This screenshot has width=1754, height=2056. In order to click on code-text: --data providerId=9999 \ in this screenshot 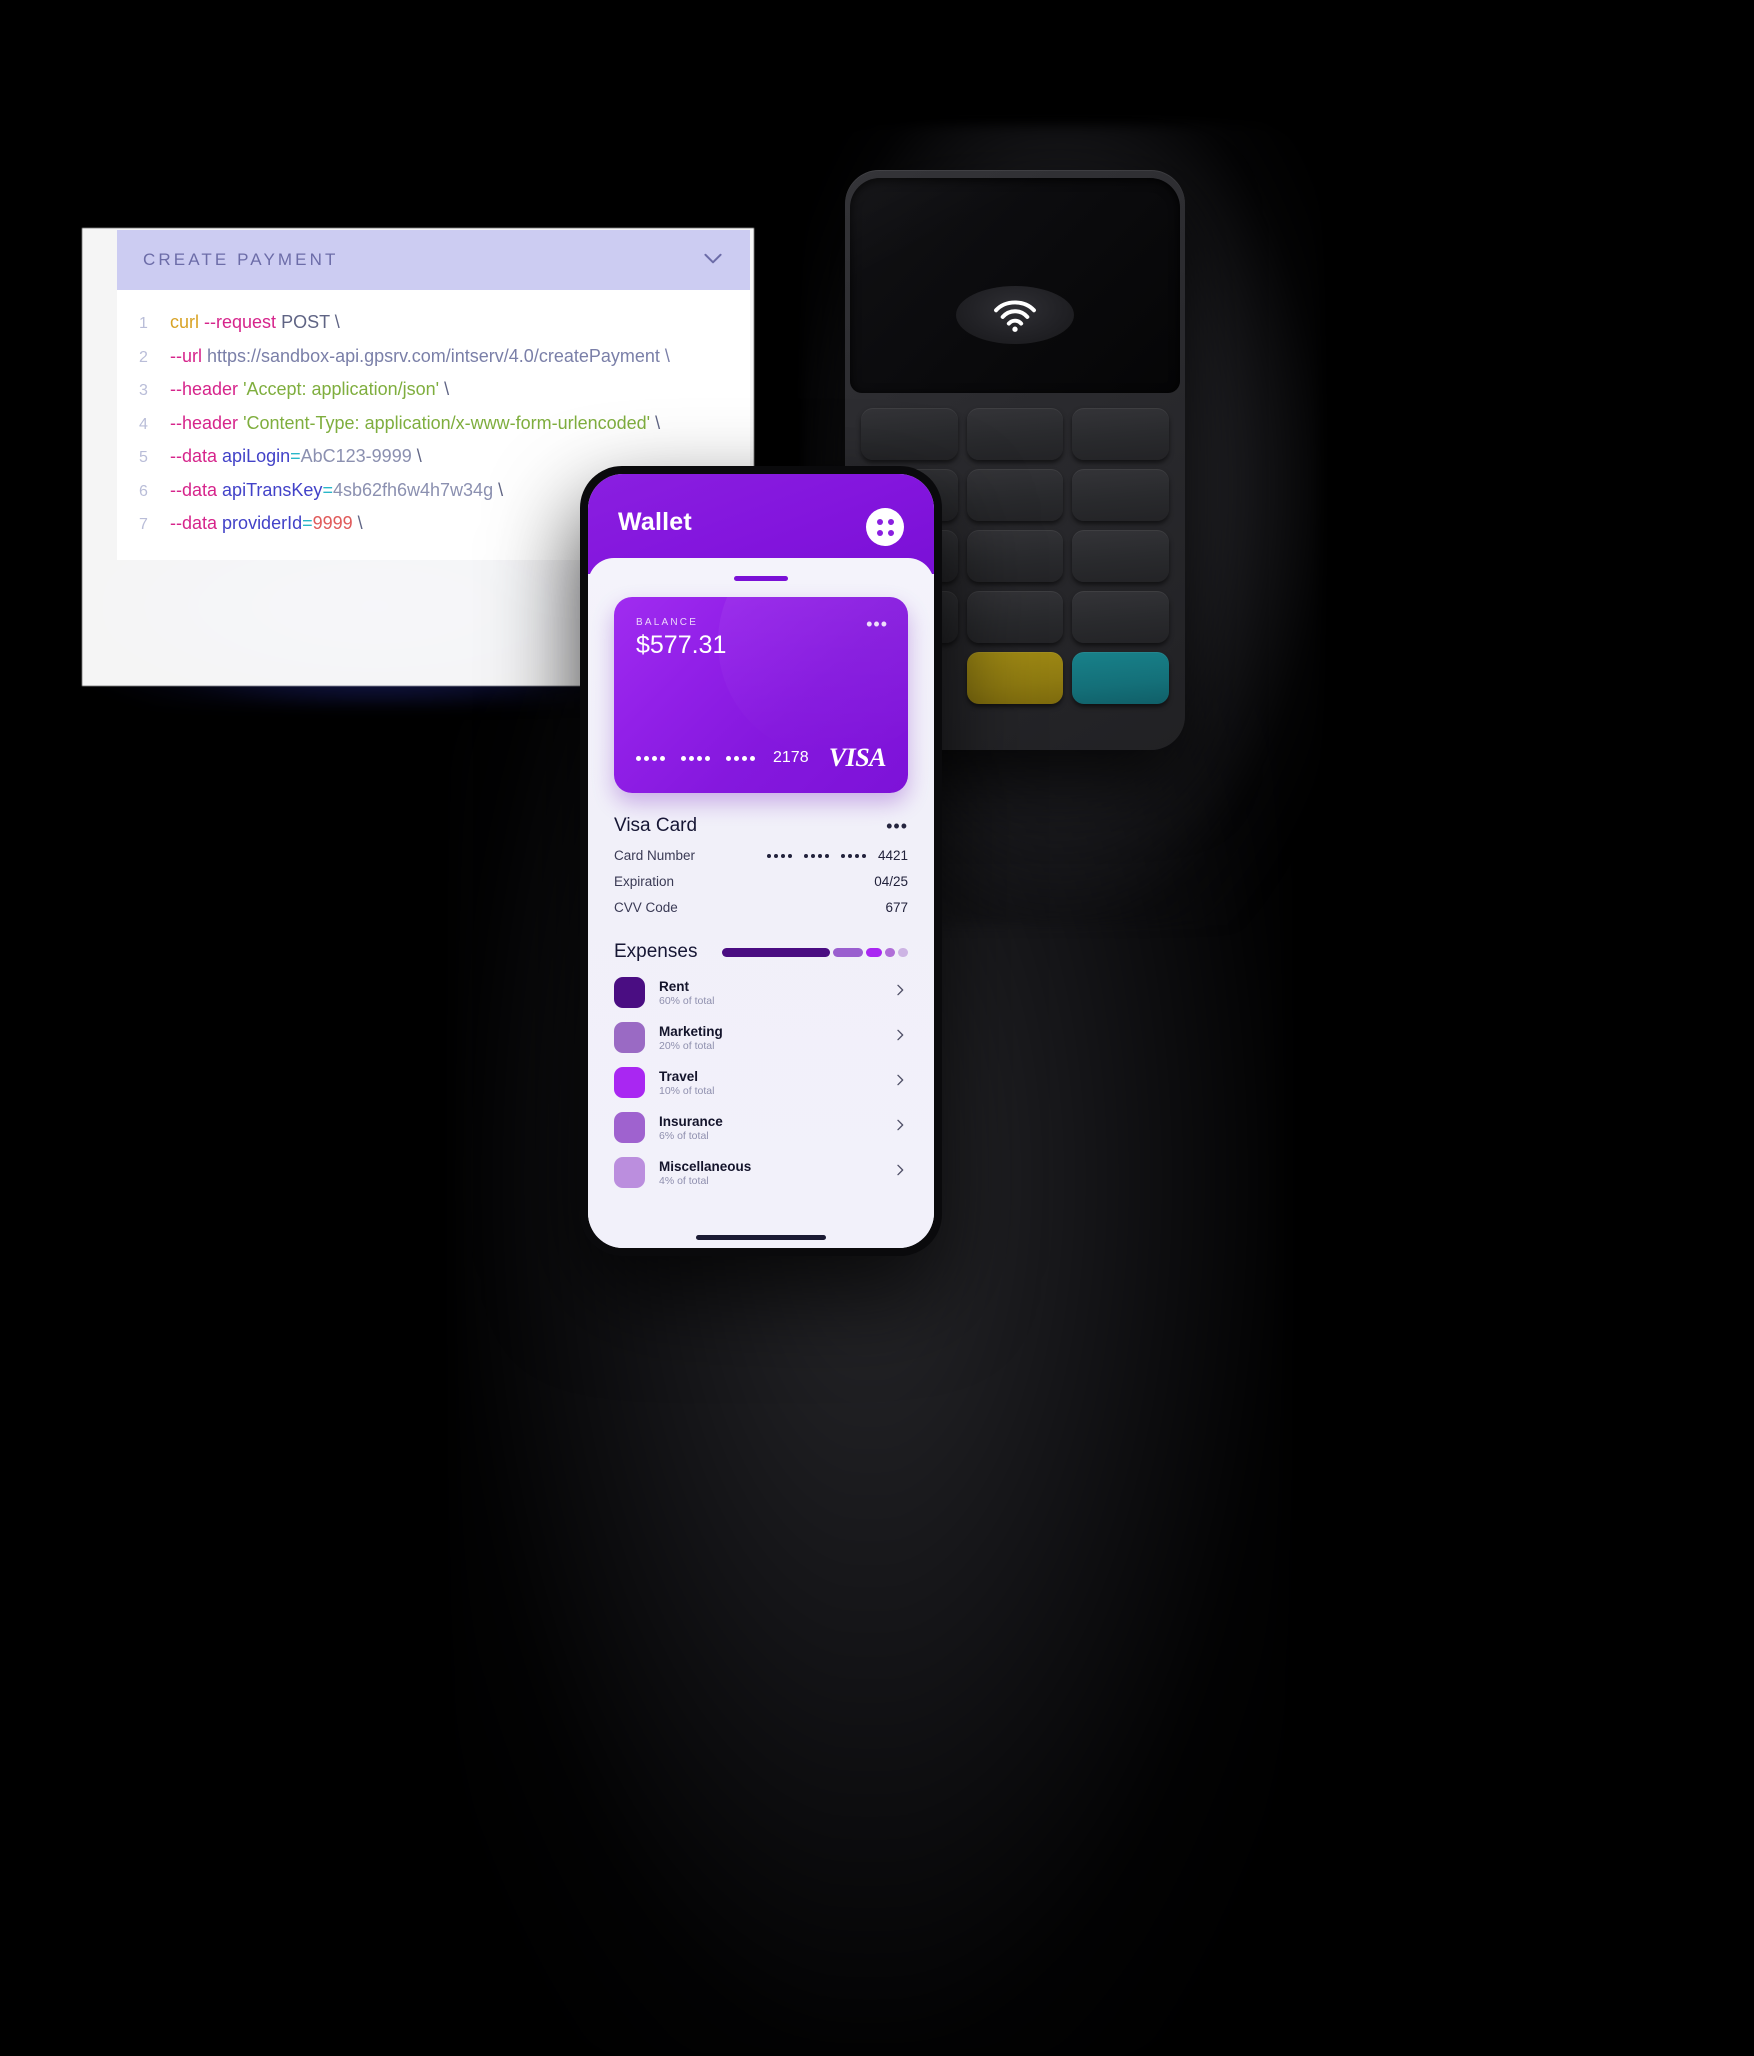, I will do `click(266, 523)`.